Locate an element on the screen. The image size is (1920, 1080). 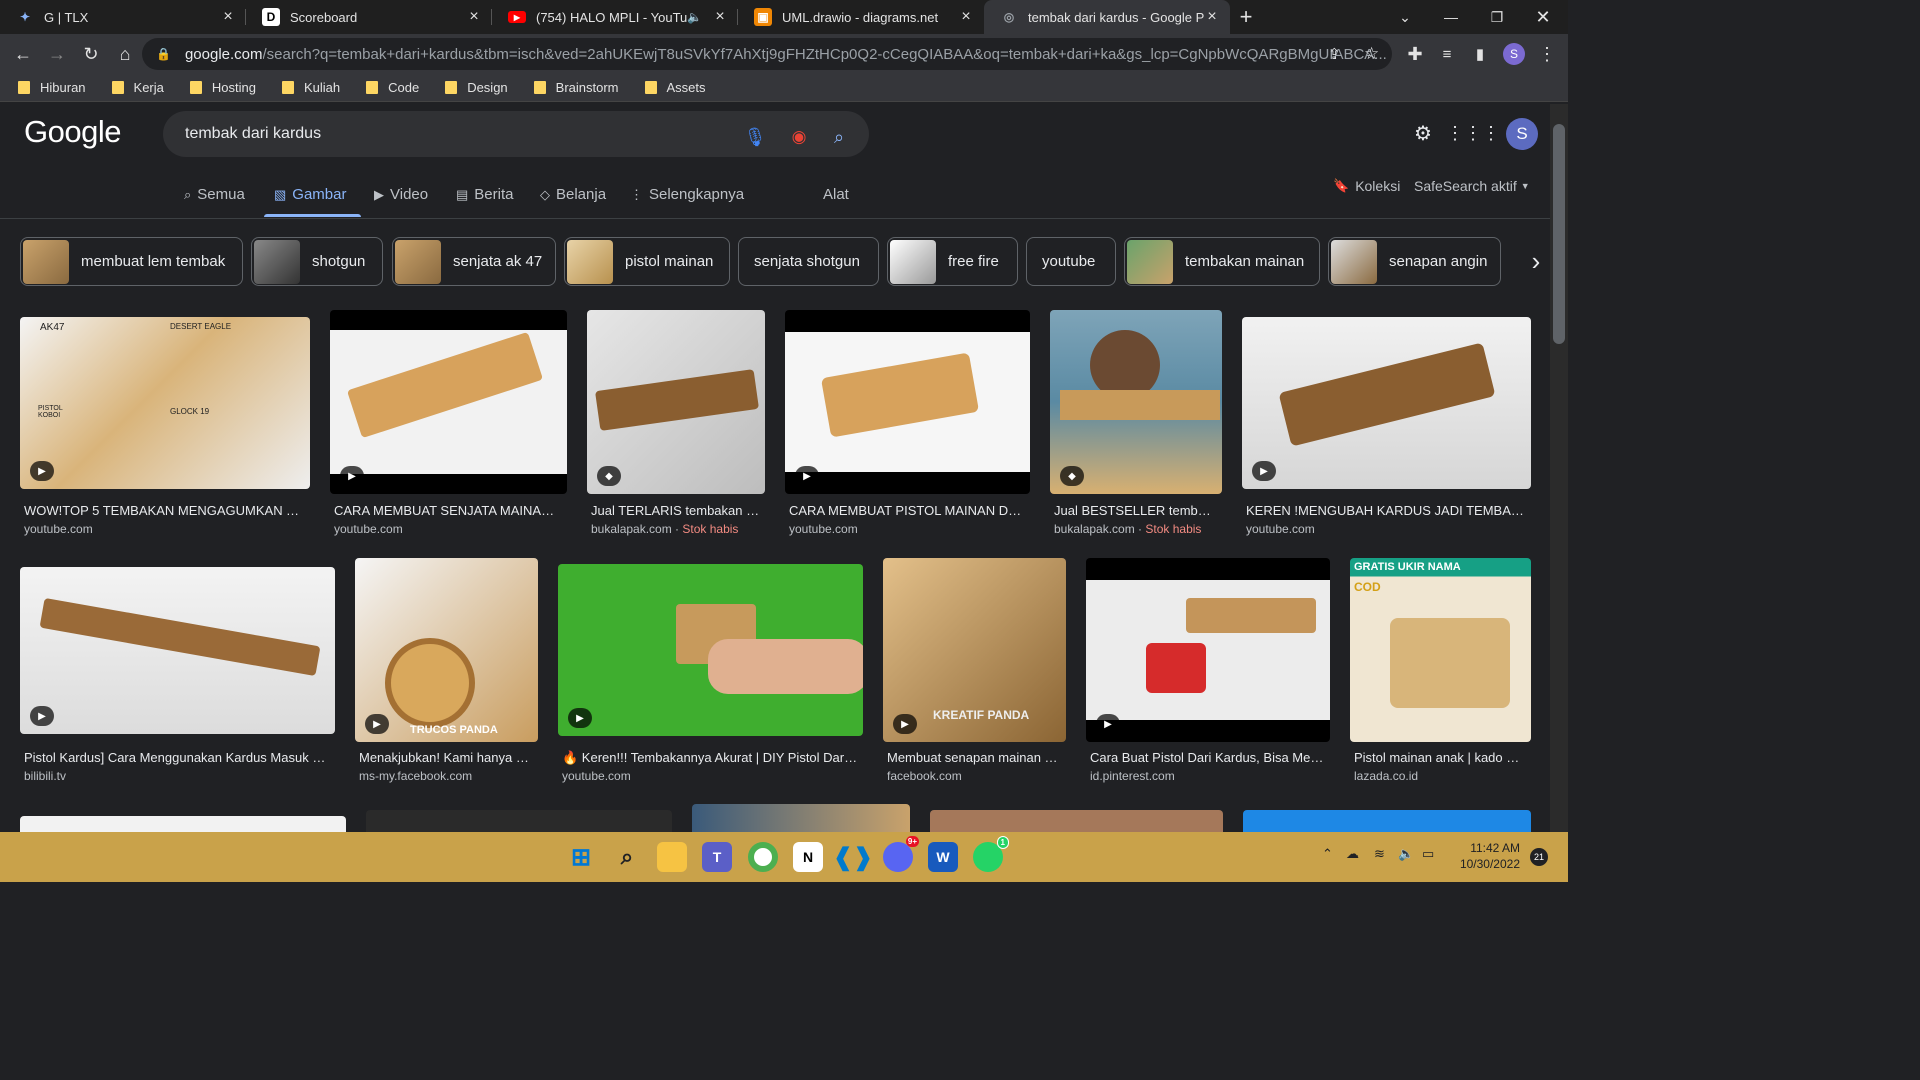
bookmark-folder: Hiburan is located at coordinates (49, 87).